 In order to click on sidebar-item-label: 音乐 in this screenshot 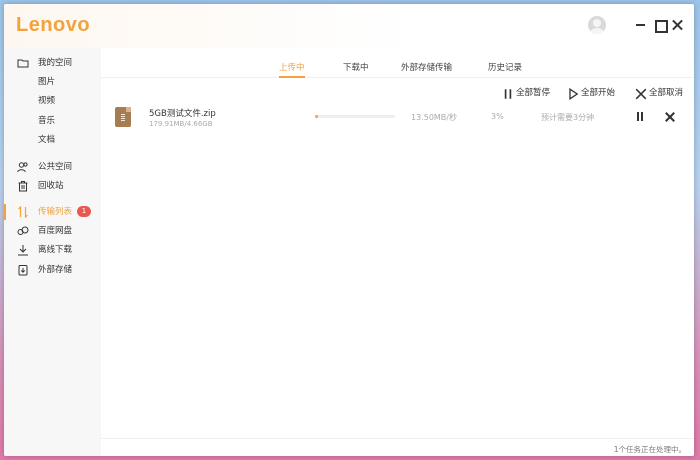, I will do `click(47, 121)`.